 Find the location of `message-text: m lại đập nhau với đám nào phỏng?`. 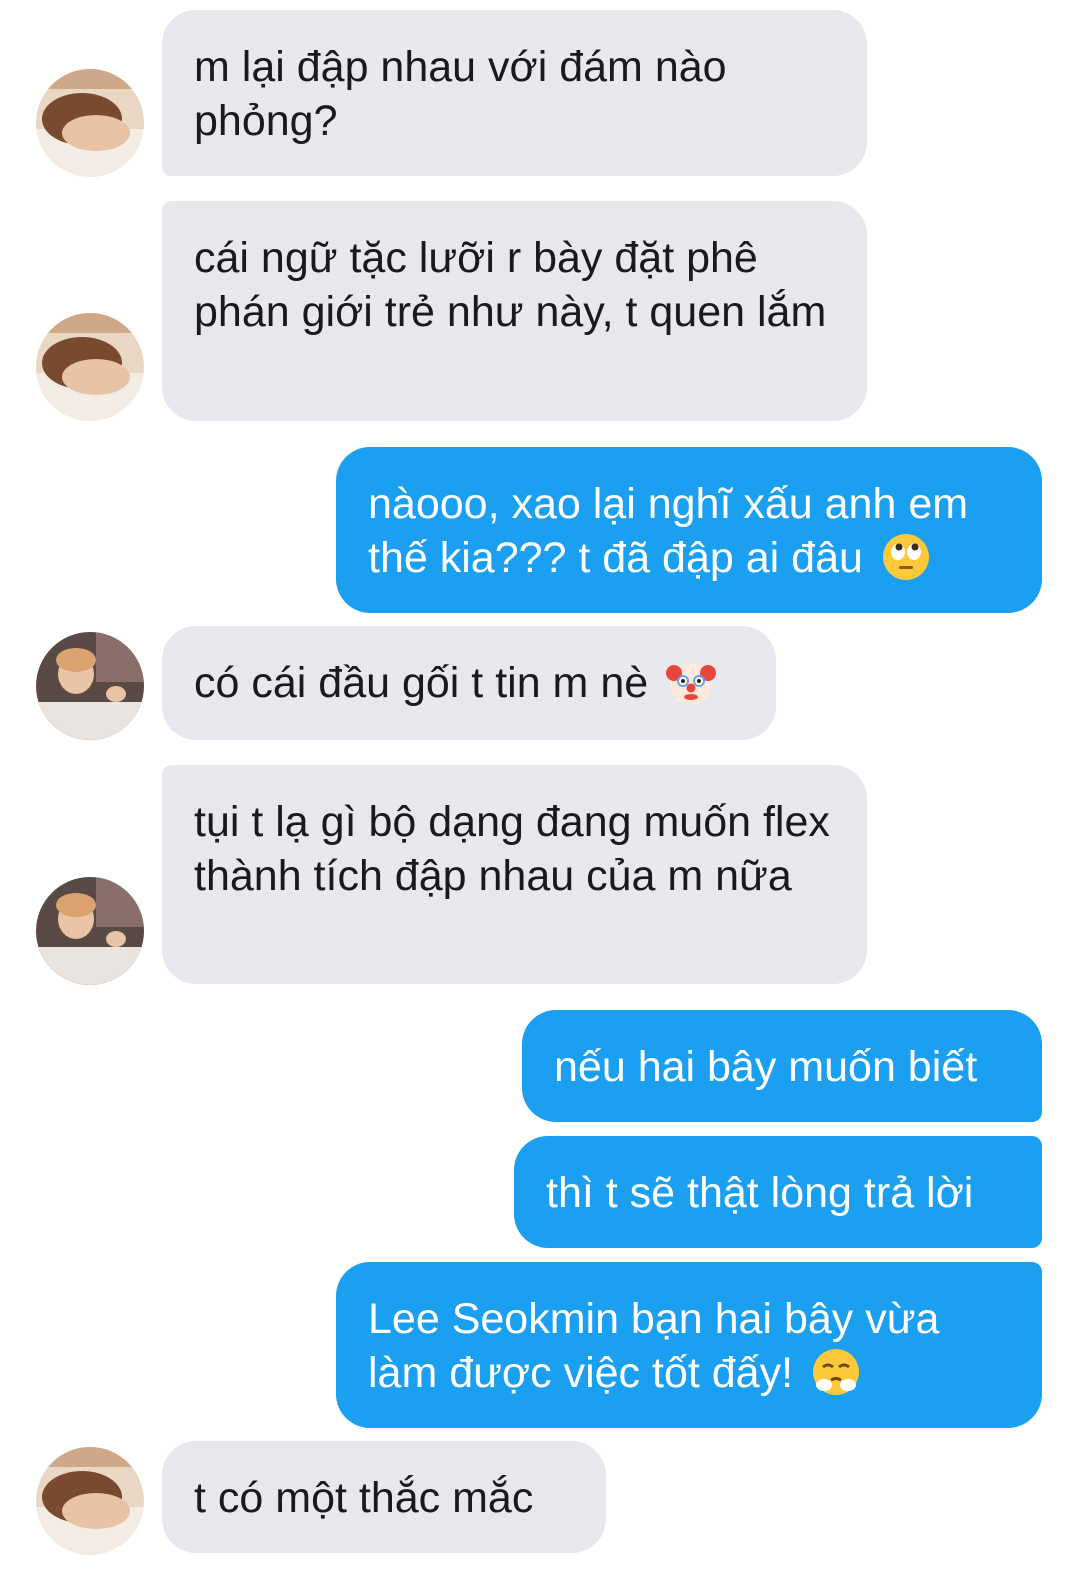

message-text: m lại đập nhau với đám nào phỏng? is located at coordinates (460, 94).